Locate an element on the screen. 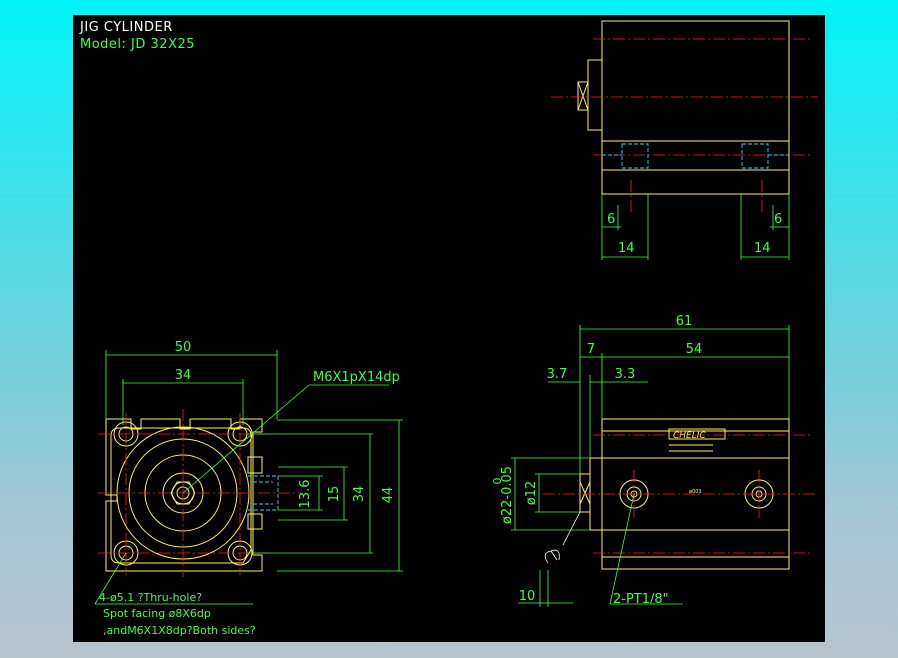 This screenshot has width=898, height=658. hole-note-line1: 4-ø5.1 ?Thru-hole? is located at coordinates (150, 597).